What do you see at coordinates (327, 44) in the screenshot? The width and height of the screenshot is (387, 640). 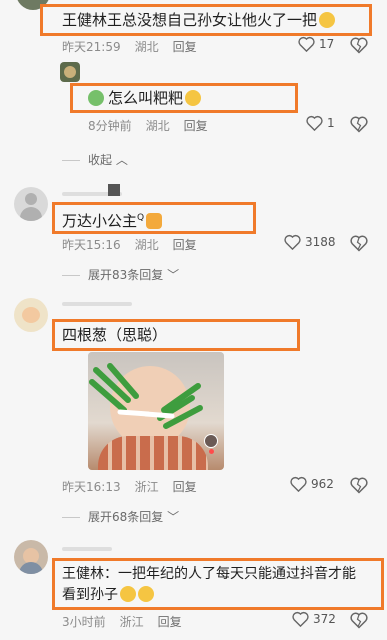 I see `like-count: 17` at bounding box center [327, 44].